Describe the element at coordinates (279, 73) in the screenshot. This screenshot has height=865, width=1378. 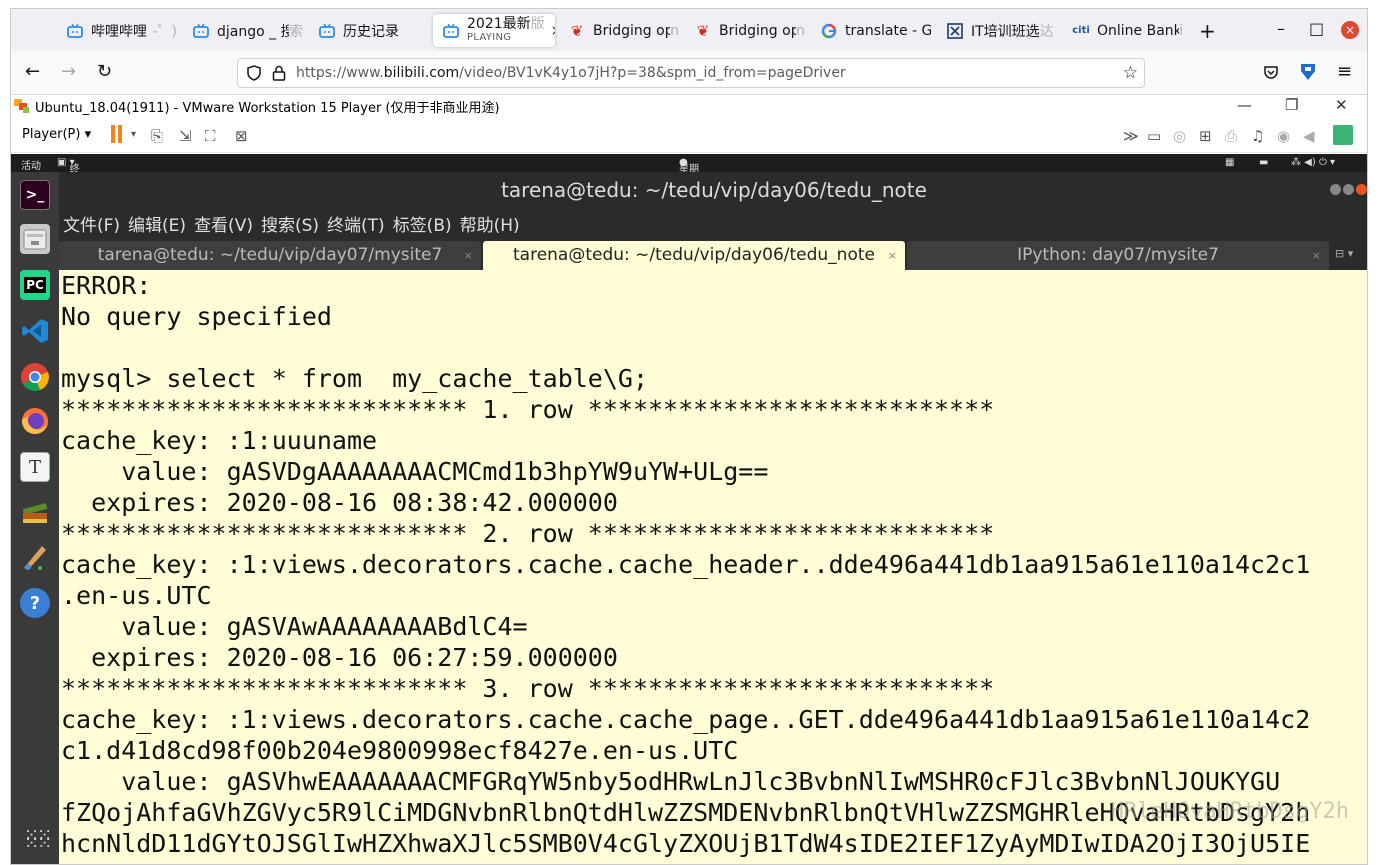
I see `lock-icon` at that location.